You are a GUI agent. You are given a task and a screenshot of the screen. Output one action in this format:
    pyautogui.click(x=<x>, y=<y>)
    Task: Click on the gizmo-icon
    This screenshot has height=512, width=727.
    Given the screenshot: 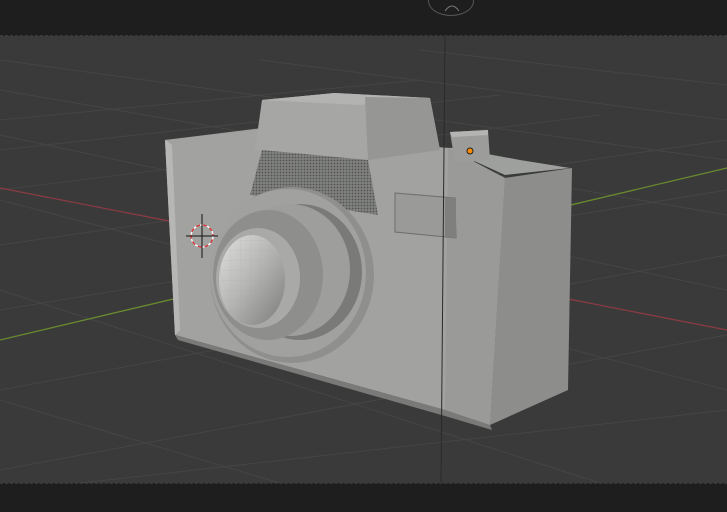 What is the action you would take?
    pyautogui.click(x=452, y=8)
    